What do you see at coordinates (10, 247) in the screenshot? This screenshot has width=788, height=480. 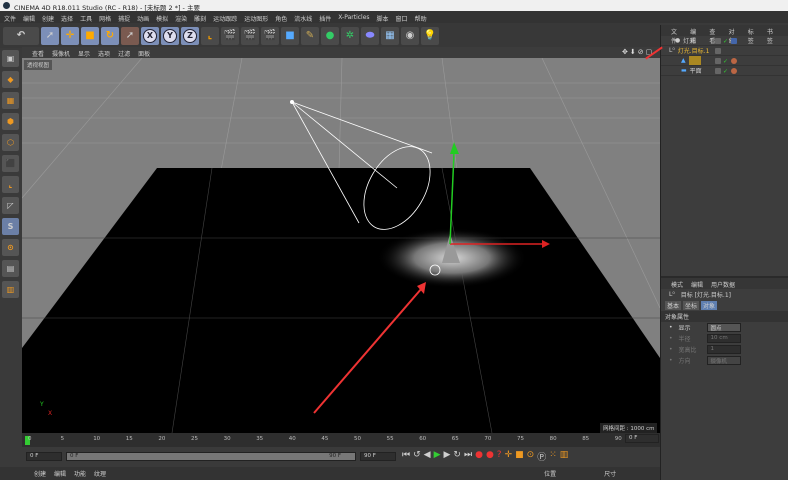 I see `workplane-icon: ⊙` at bounding box center [10, 247].